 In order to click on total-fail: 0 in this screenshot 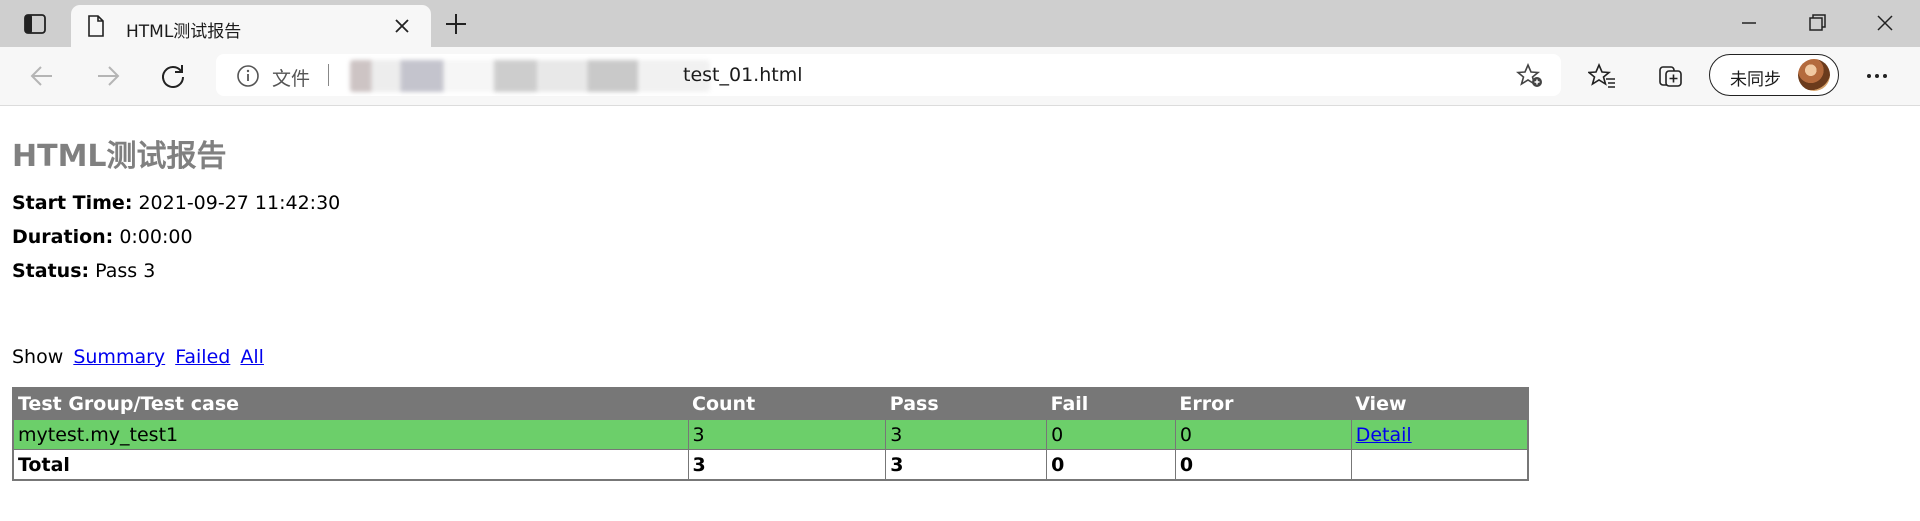, I will do `click(1111, 465)`.